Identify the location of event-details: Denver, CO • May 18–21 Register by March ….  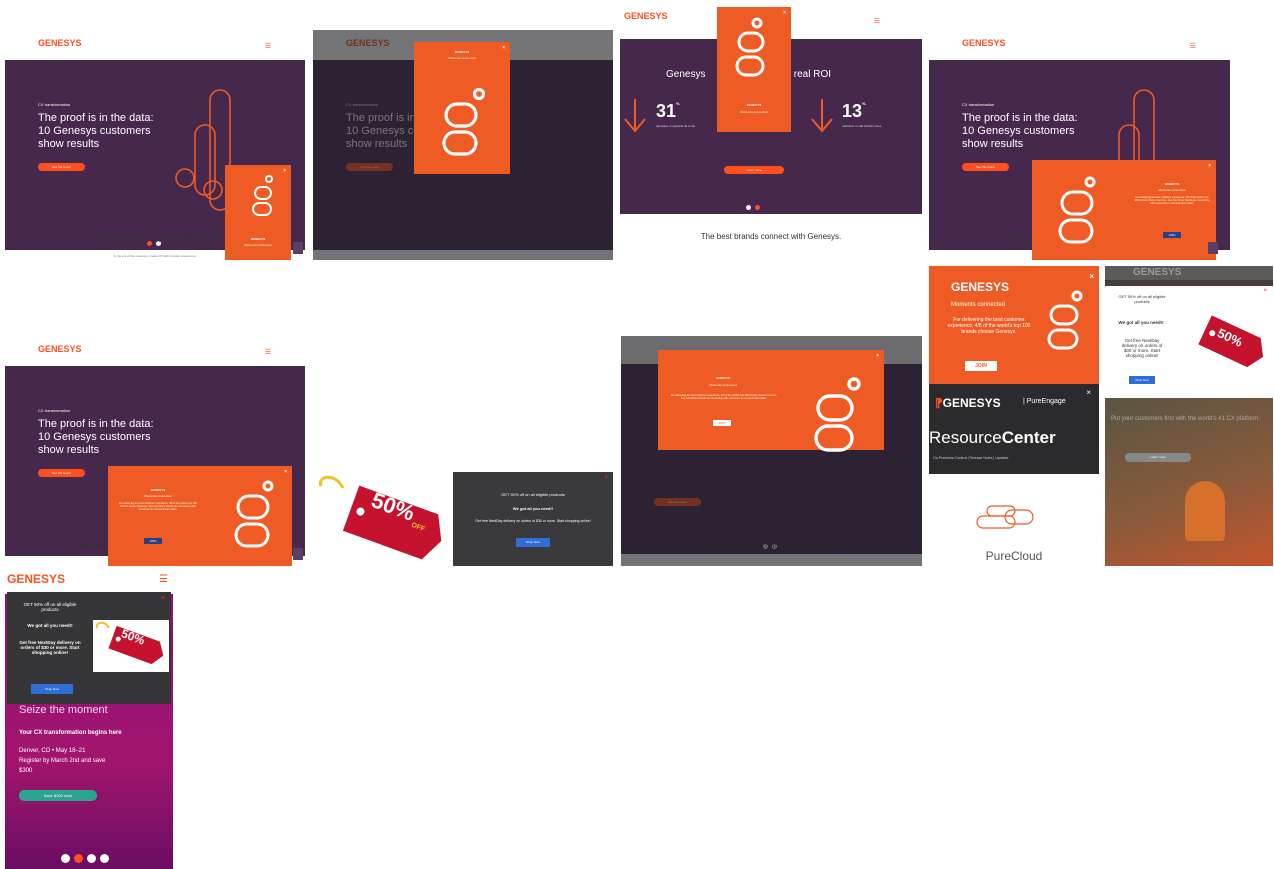
(62, 761).